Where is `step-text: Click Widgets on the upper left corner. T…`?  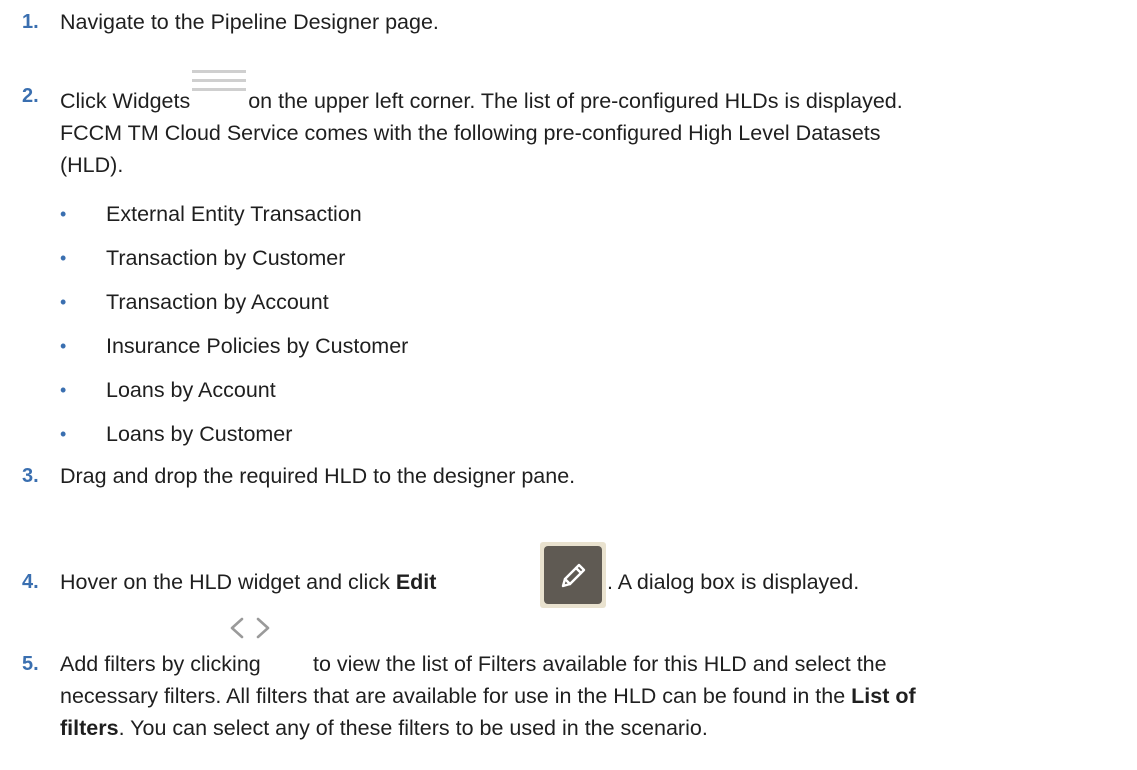
step-text: Click Widgets on the upper left corner. T… is located at coordinates (590, 125).